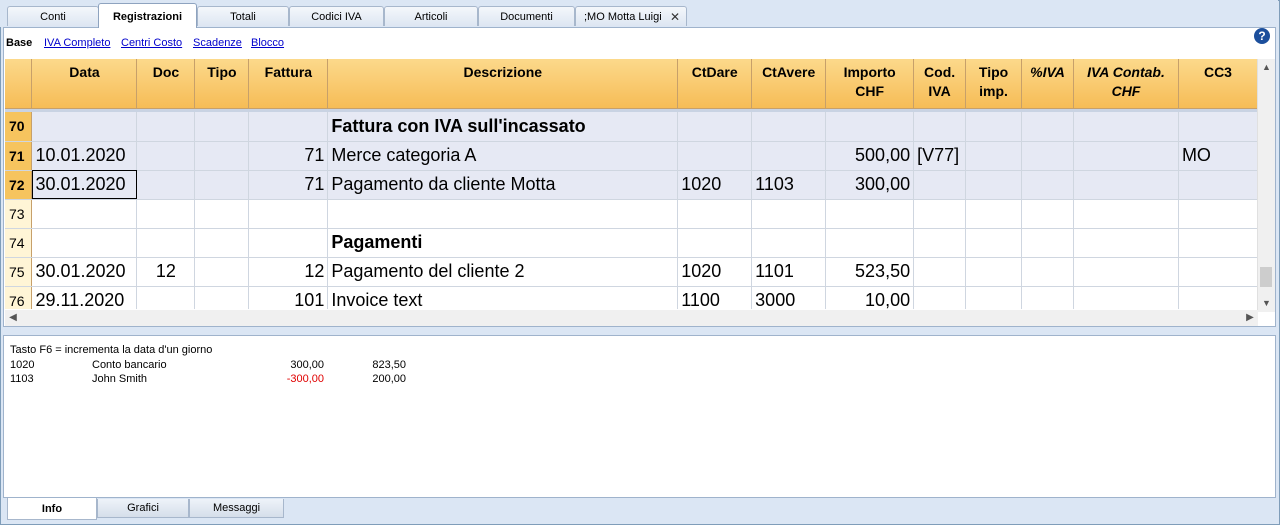  What do you see at coordinates (143, 508) in the screenshot?
I see `tab-grafici: Grafici` at bounding box center [143, 508].